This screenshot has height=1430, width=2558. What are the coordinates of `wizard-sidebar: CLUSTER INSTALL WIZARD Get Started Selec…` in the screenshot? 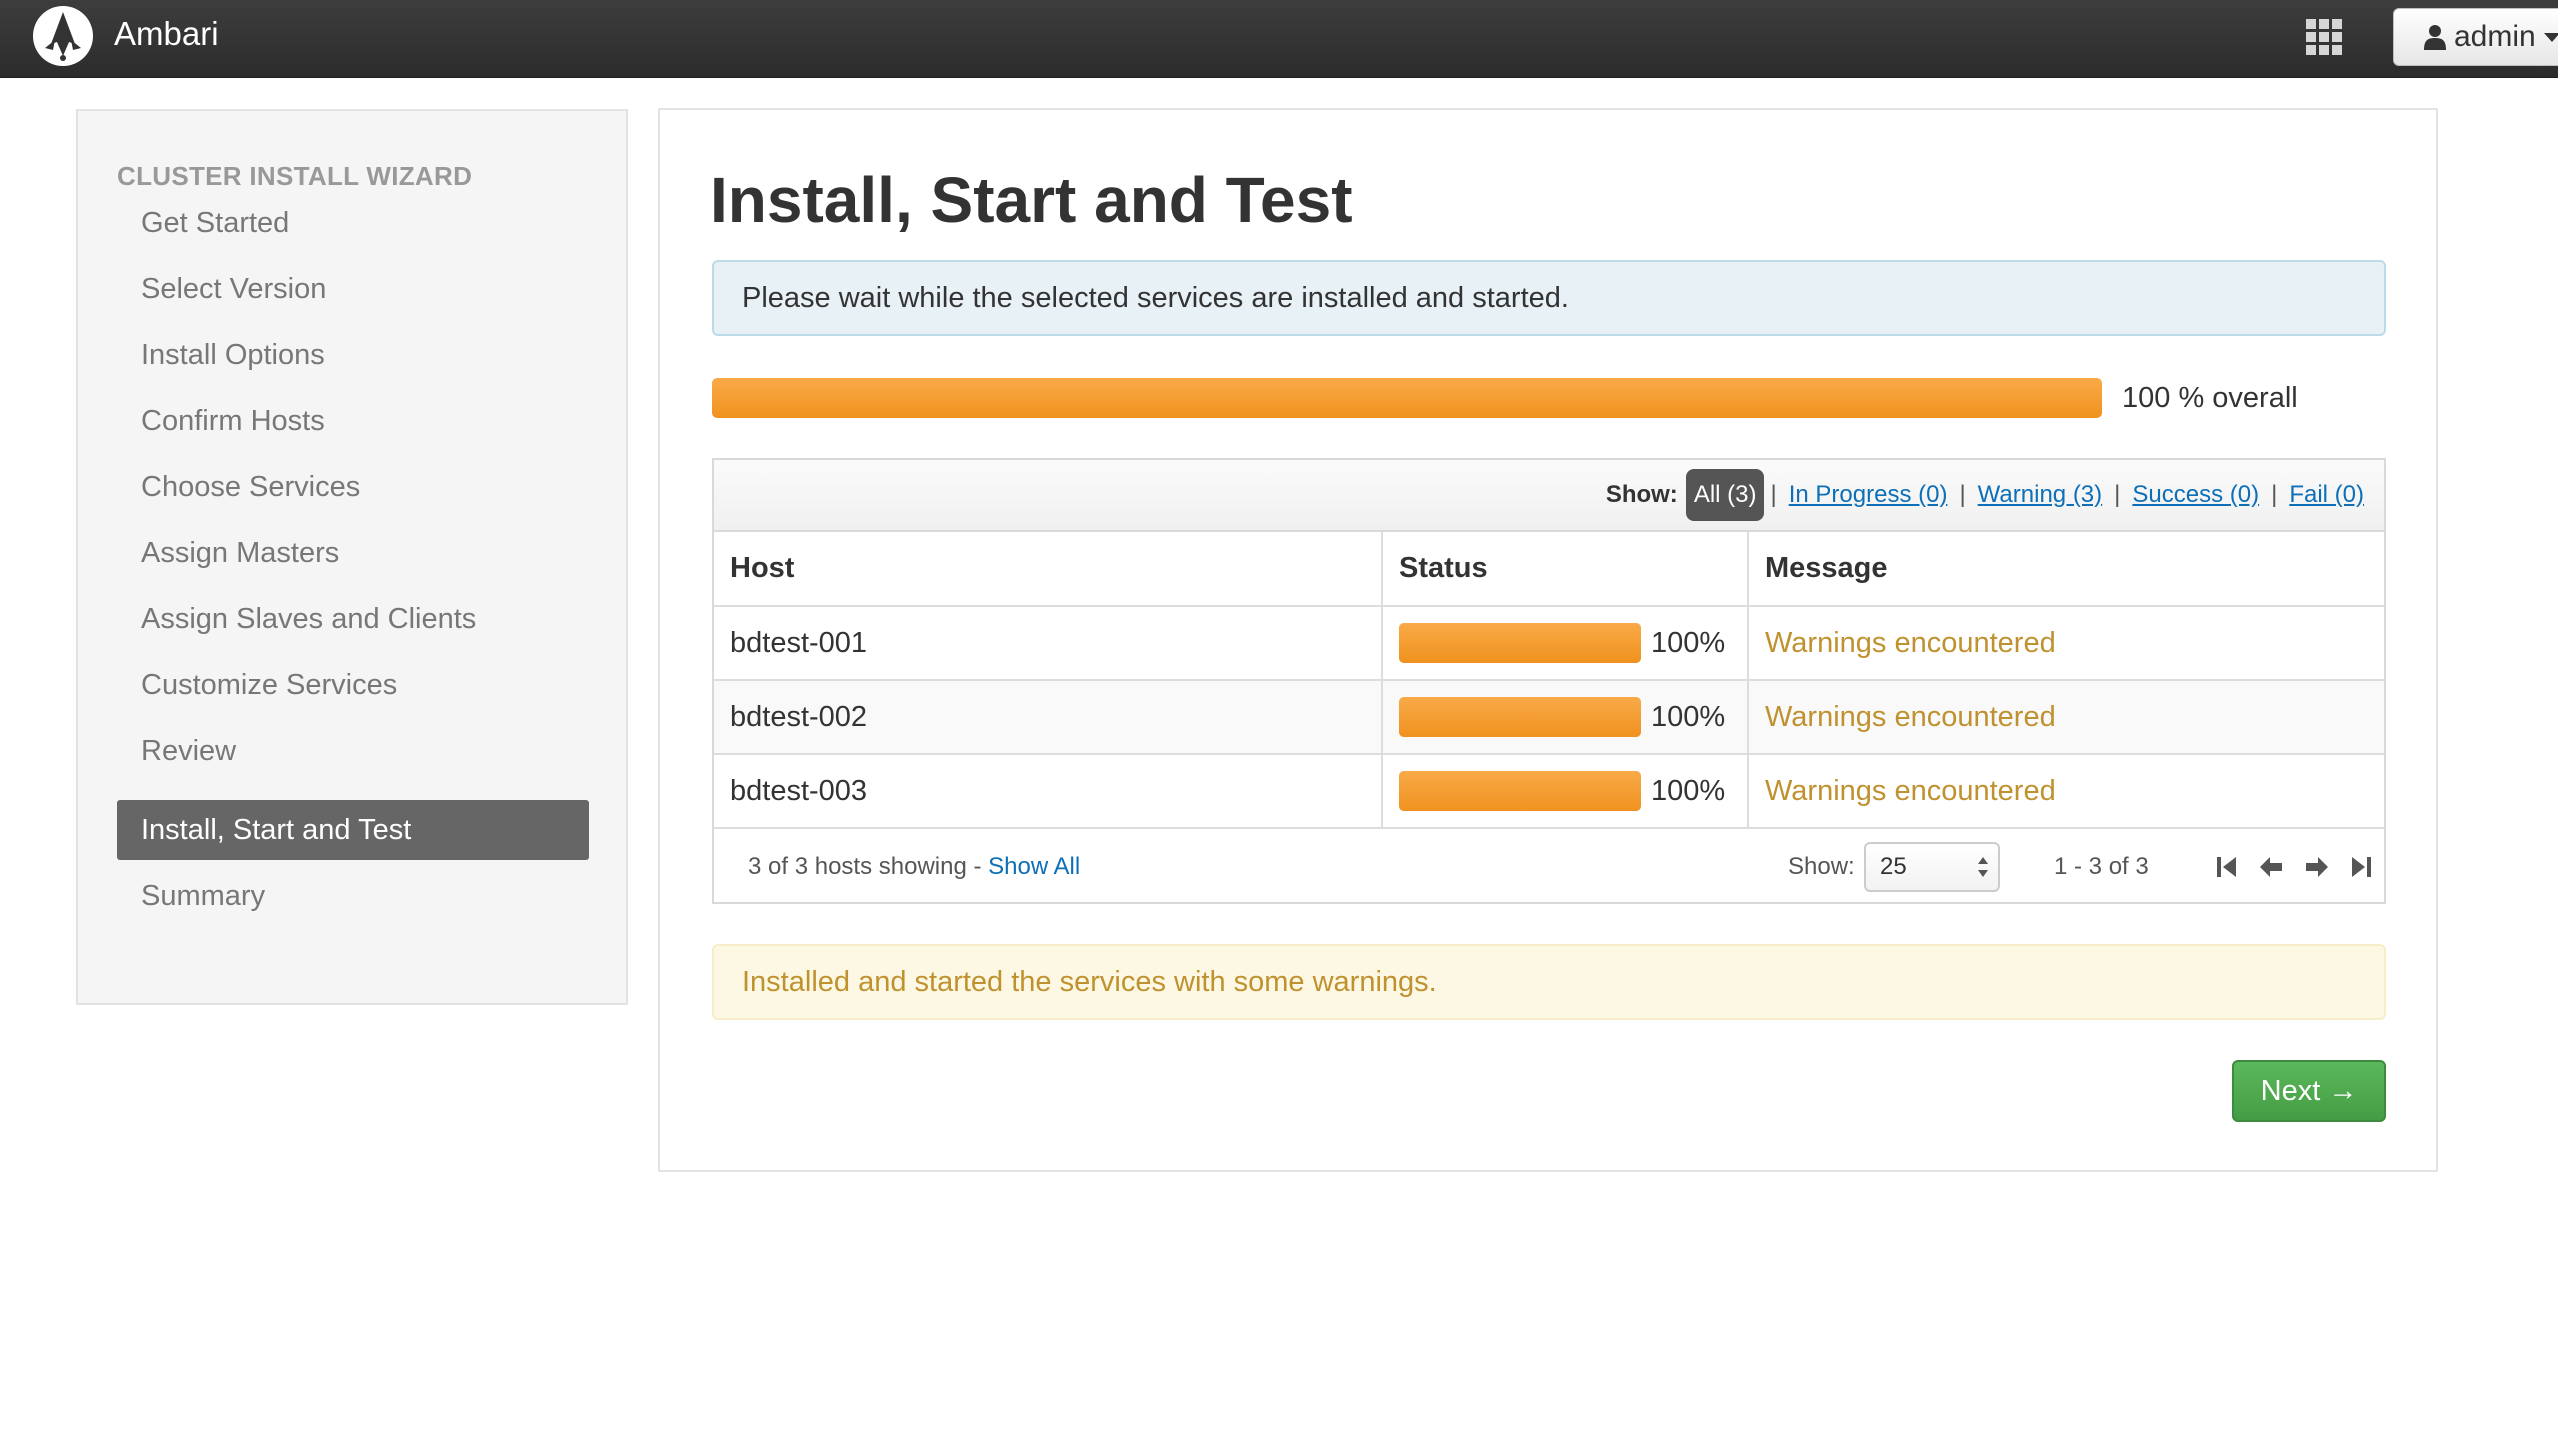 It's located at (352, 557).